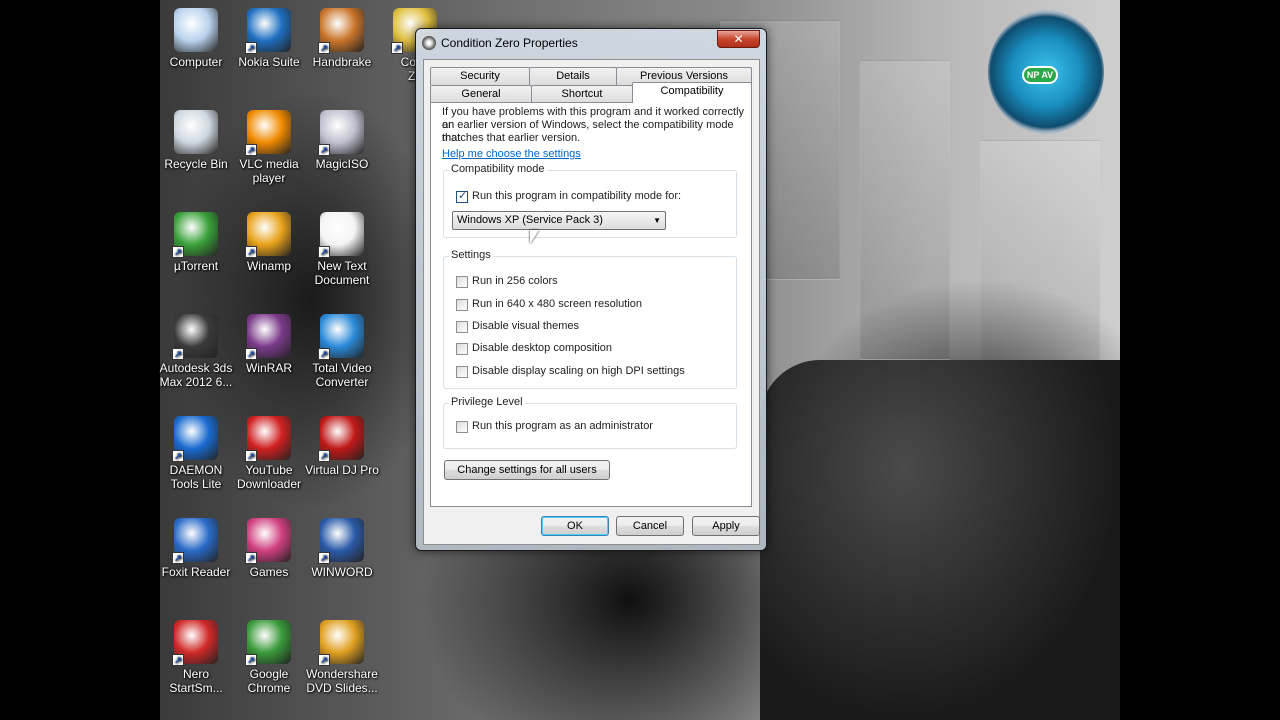 This screenshot has width=1280, height=720. I want to click on desktop-icon-label: Foxit Reader, so click(196, 572).